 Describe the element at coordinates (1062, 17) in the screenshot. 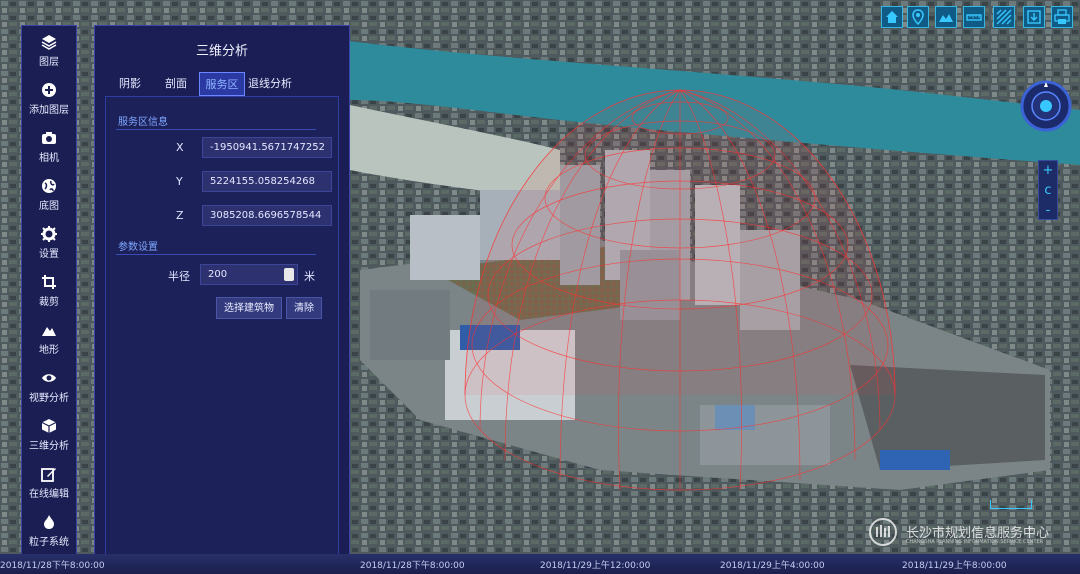

I see `print-icon` at that location.